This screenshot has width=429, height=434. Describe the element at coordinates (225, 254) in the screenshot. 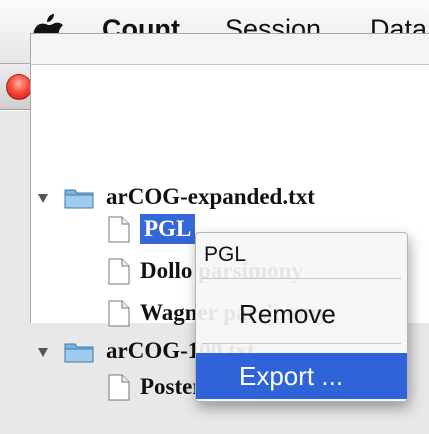

I see `context-menu-title: PGL` at that location.